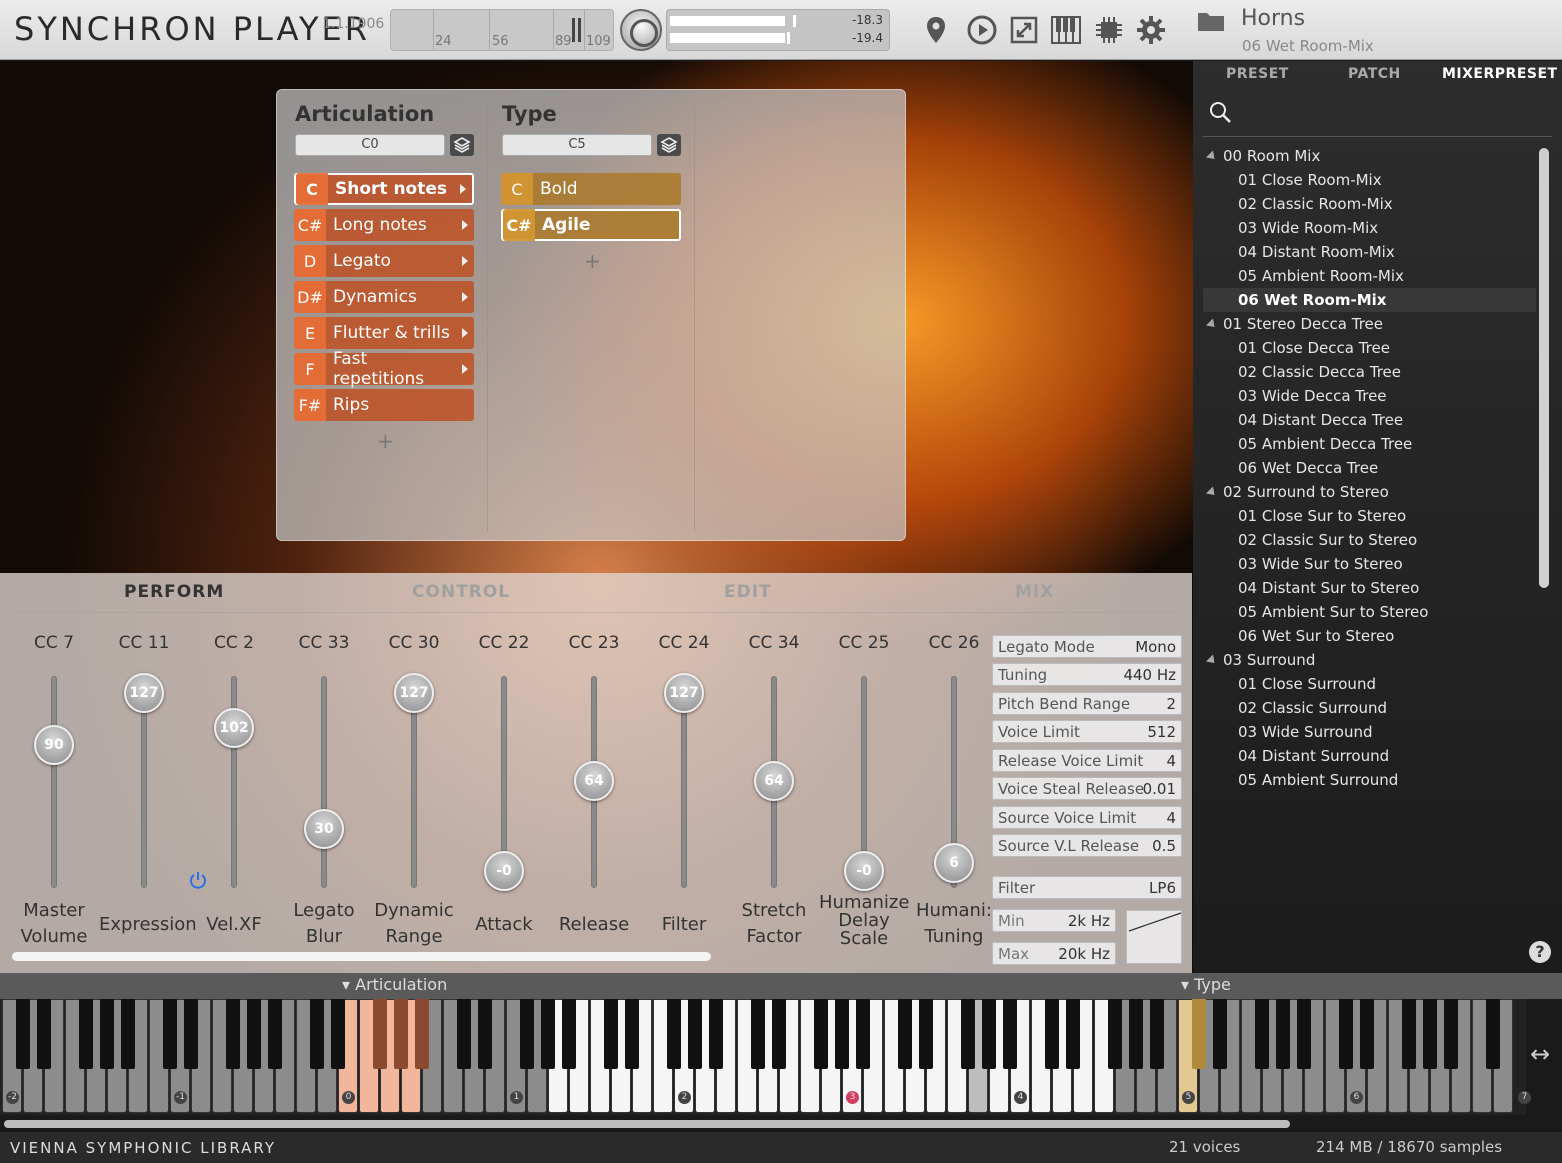 The image size is (1562, 1163). Describe the element at coordinates (1315, 204) in the screenshot. I see `tree-item: 02 Classic Room-Mix` at that location.